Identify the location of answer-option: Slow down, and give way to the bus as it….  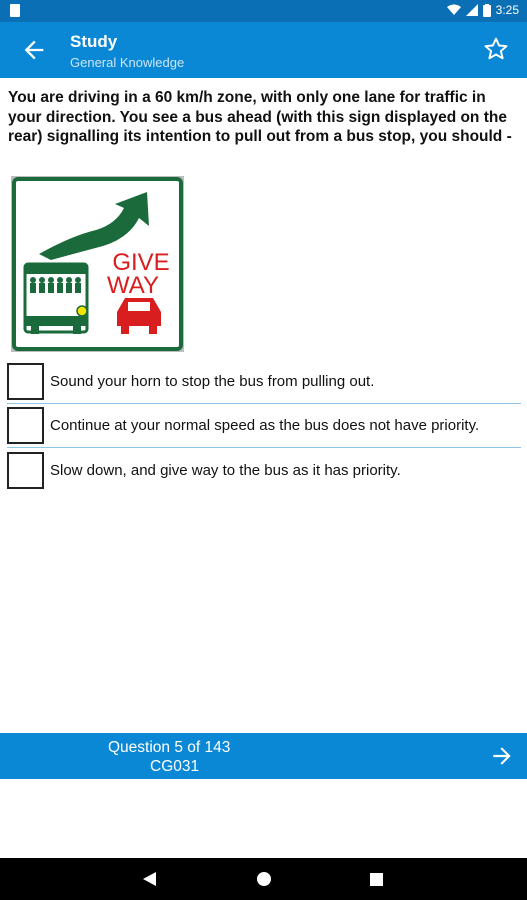
(264, 470).